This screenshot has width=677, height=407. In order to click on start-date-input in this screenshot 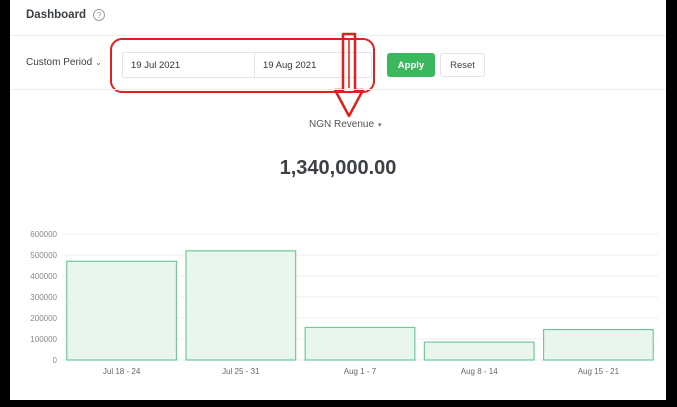, I will do `click(188, 65)`.